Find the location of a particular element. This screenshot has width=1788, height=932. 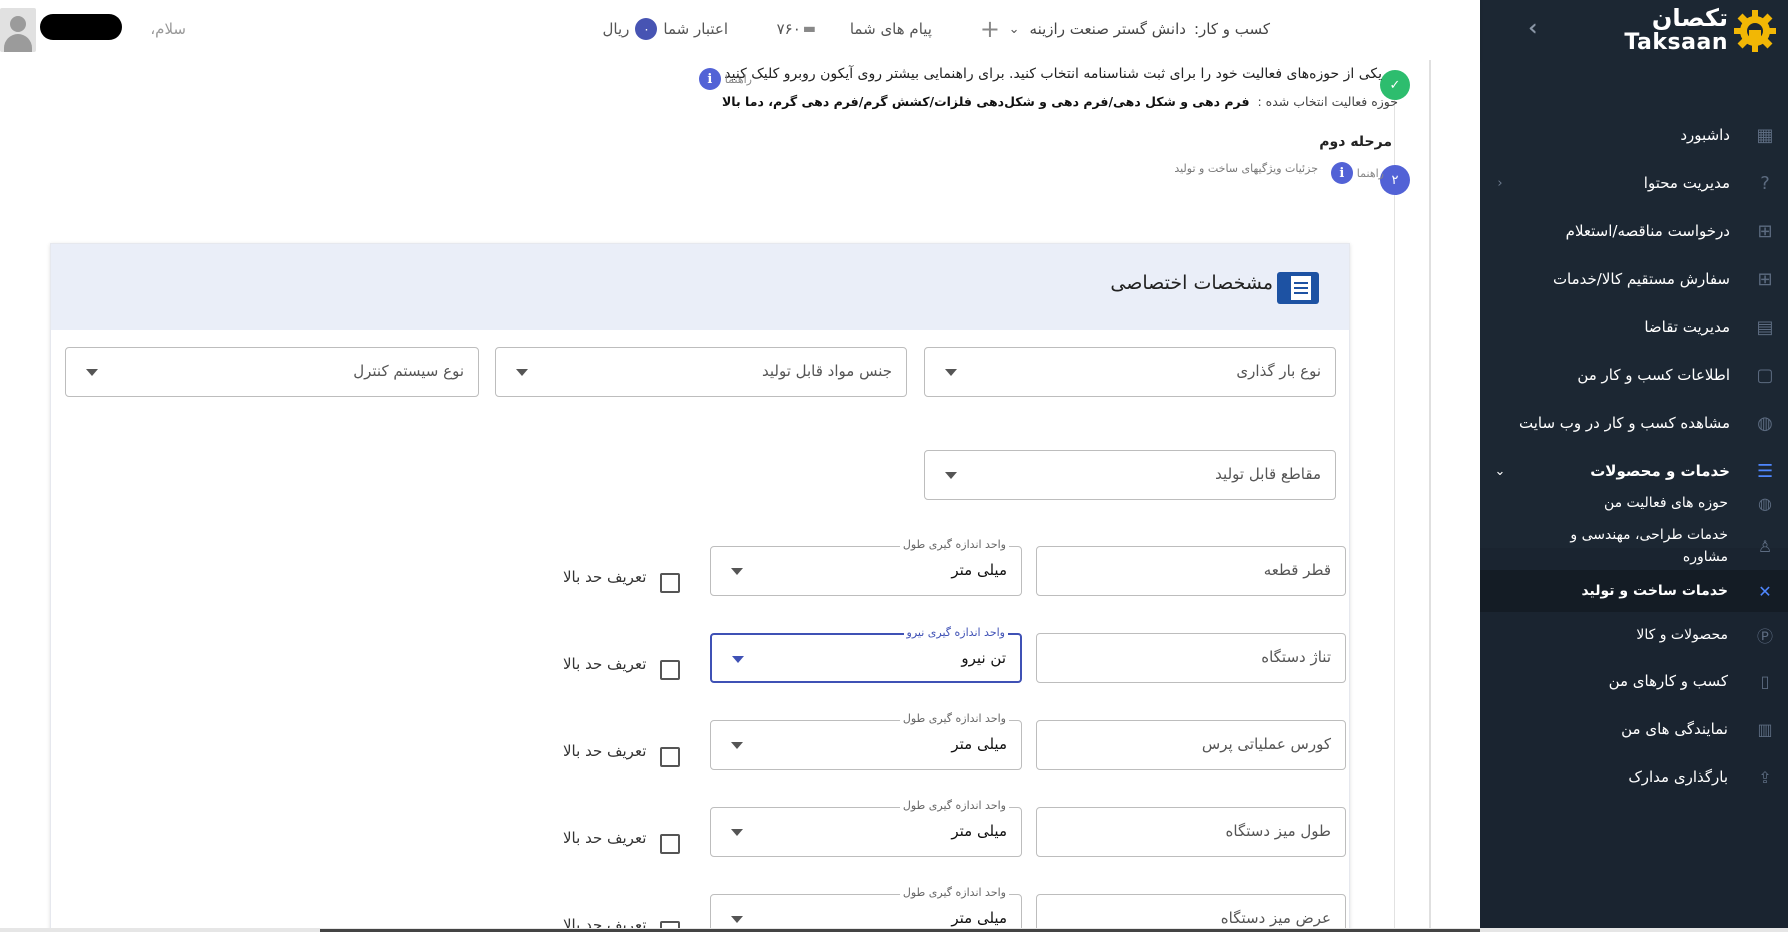

select-placeholder: جنس مواد قابل تولید is located at coordinates (826, 371).